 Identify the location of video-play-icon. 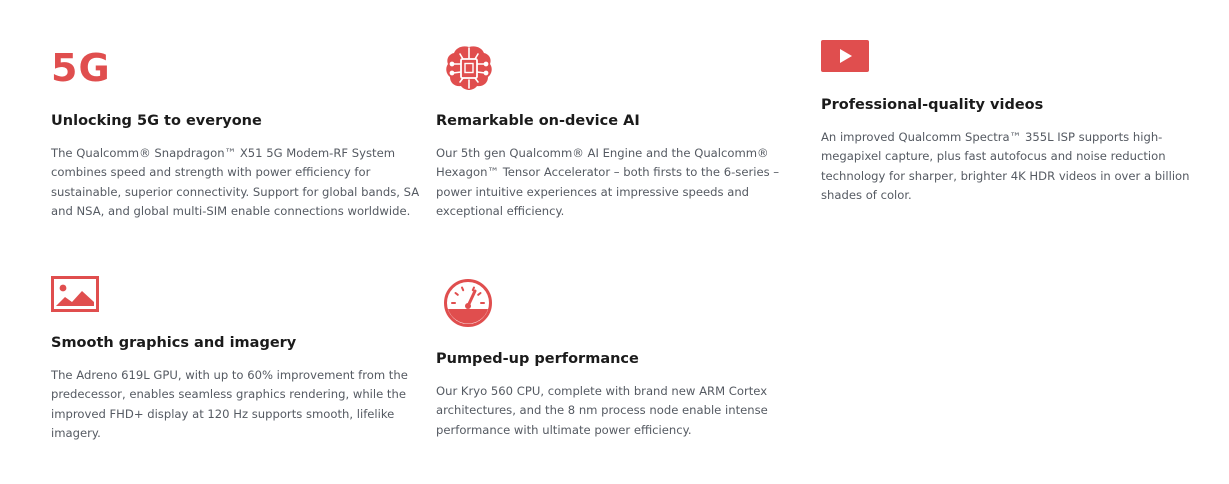
(845, 56).